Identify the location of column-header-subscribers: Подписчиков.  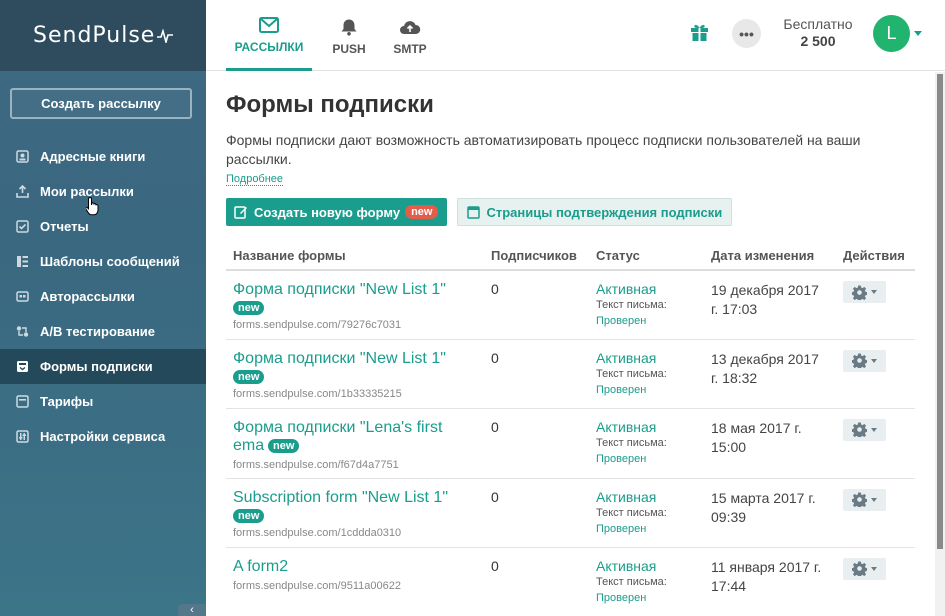
(536, 258).